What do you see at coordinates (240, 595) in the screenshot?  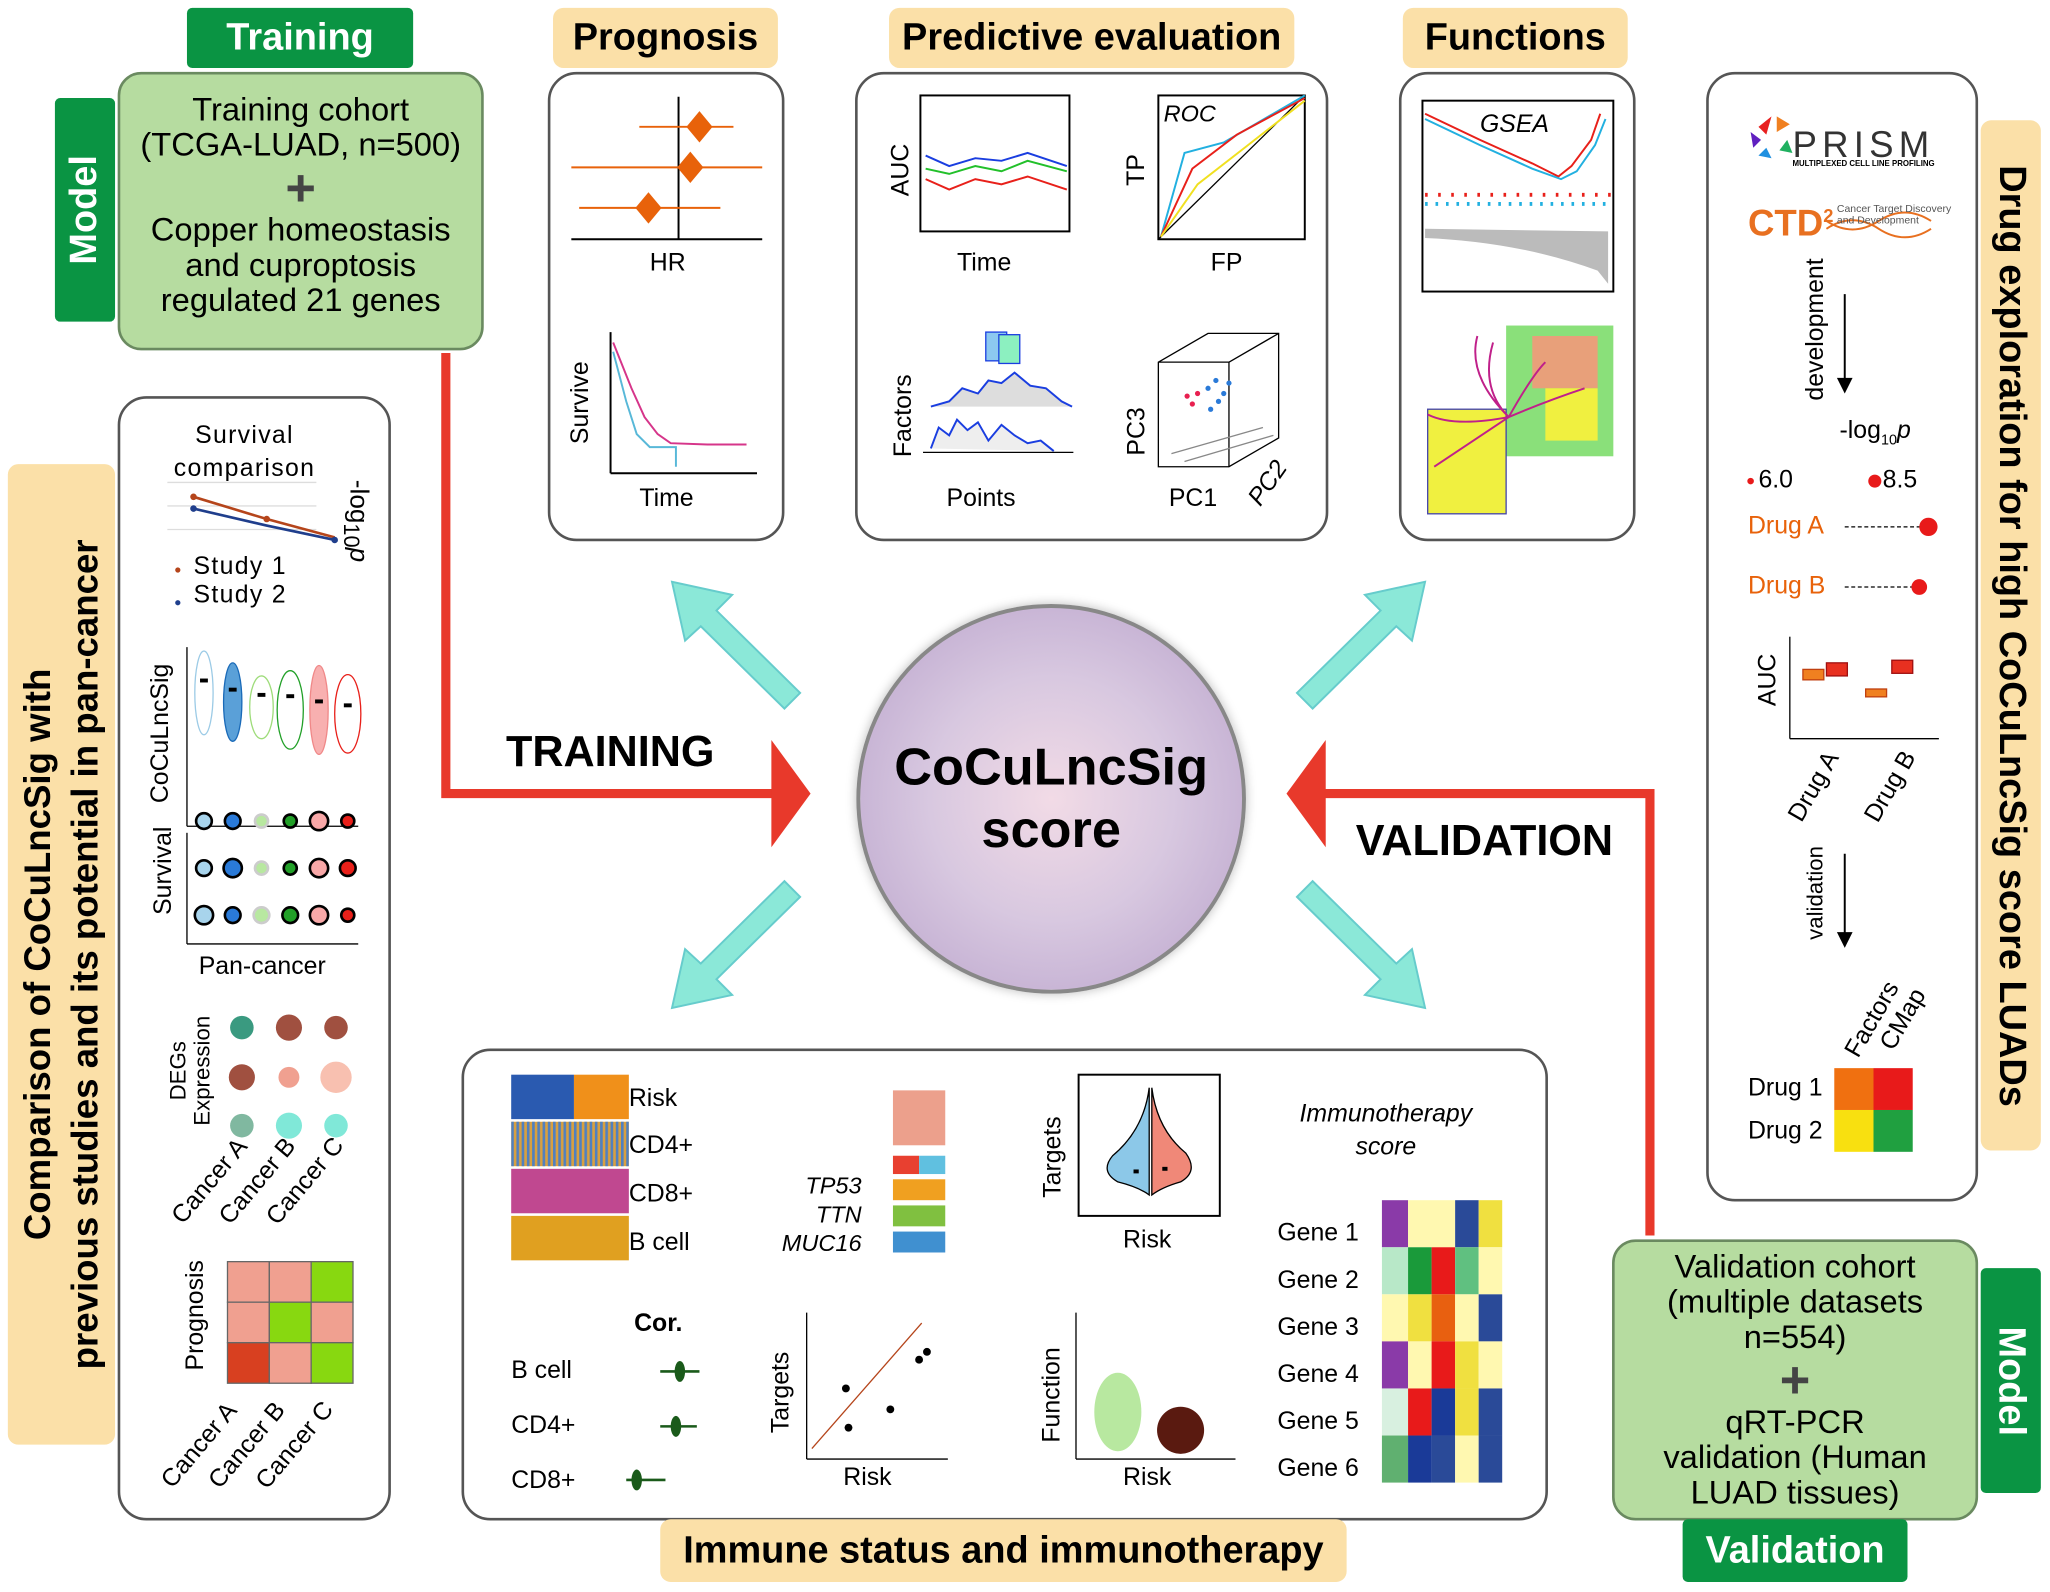 I see `legend-study2: Study 2` at bounding box center [240, 595].